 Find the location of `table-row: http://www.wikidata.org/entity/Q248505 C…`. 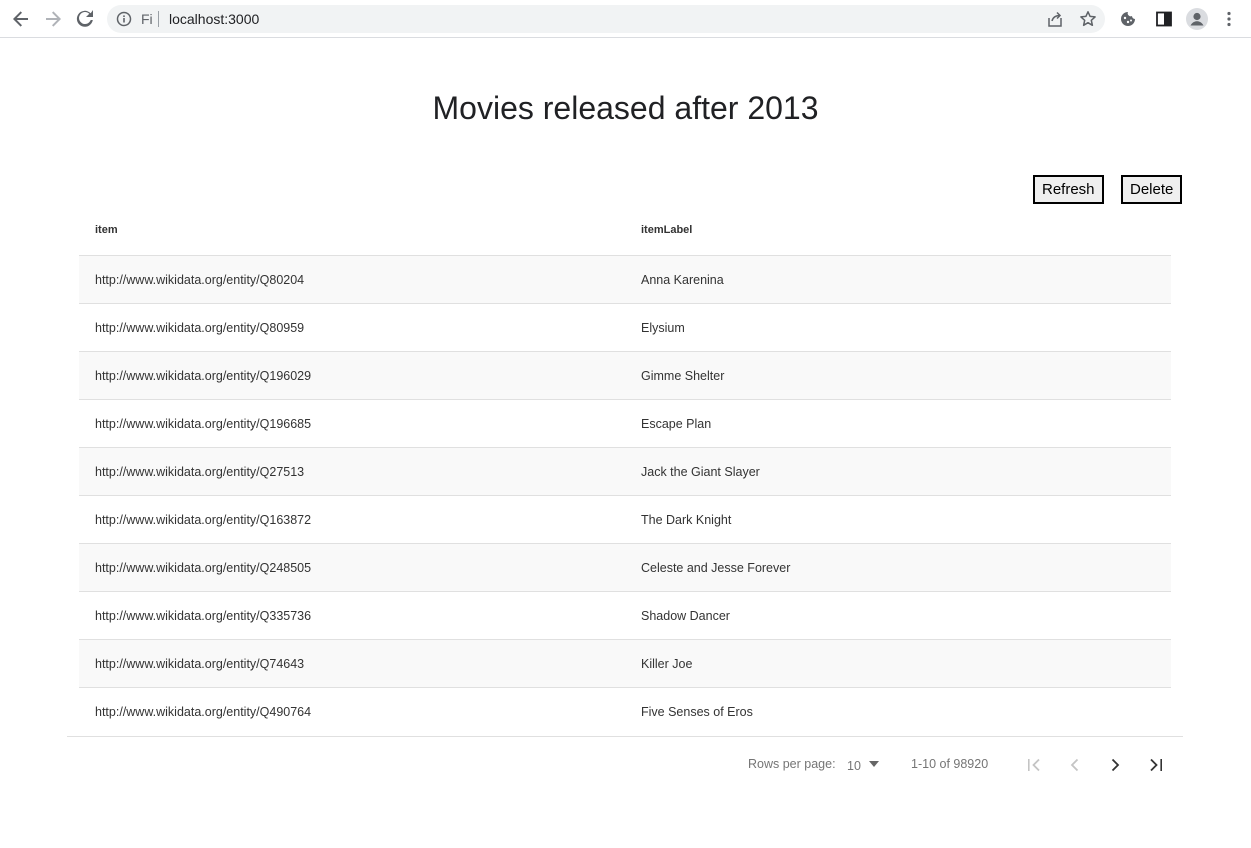

table-row: http://www.wikidata.org/entity/Q248505 C… is located at coordinates (625, 568).